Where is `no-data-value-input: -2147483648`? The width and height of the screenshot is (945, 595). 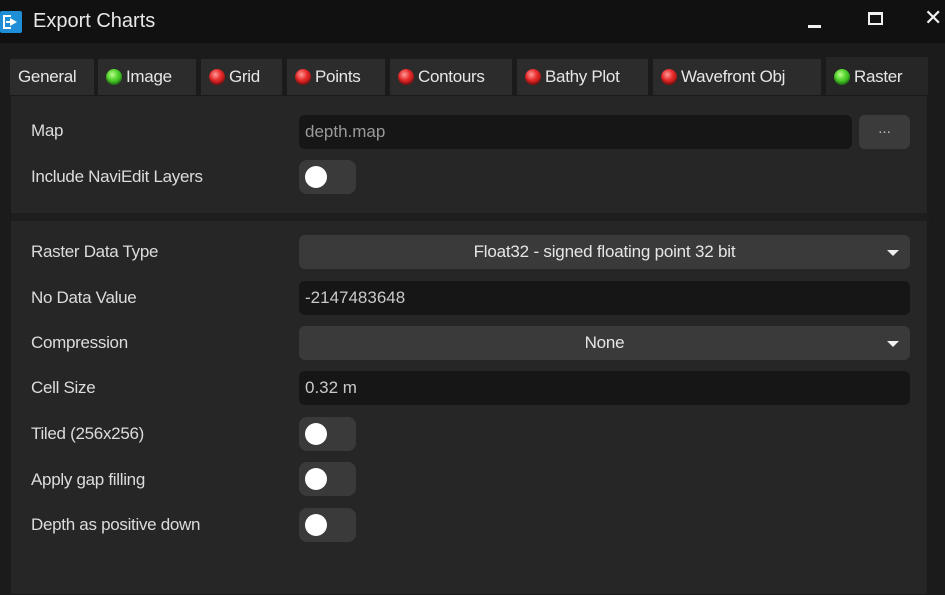
no-data-value-input: -2147483648 is located at coordinates (604, 298).